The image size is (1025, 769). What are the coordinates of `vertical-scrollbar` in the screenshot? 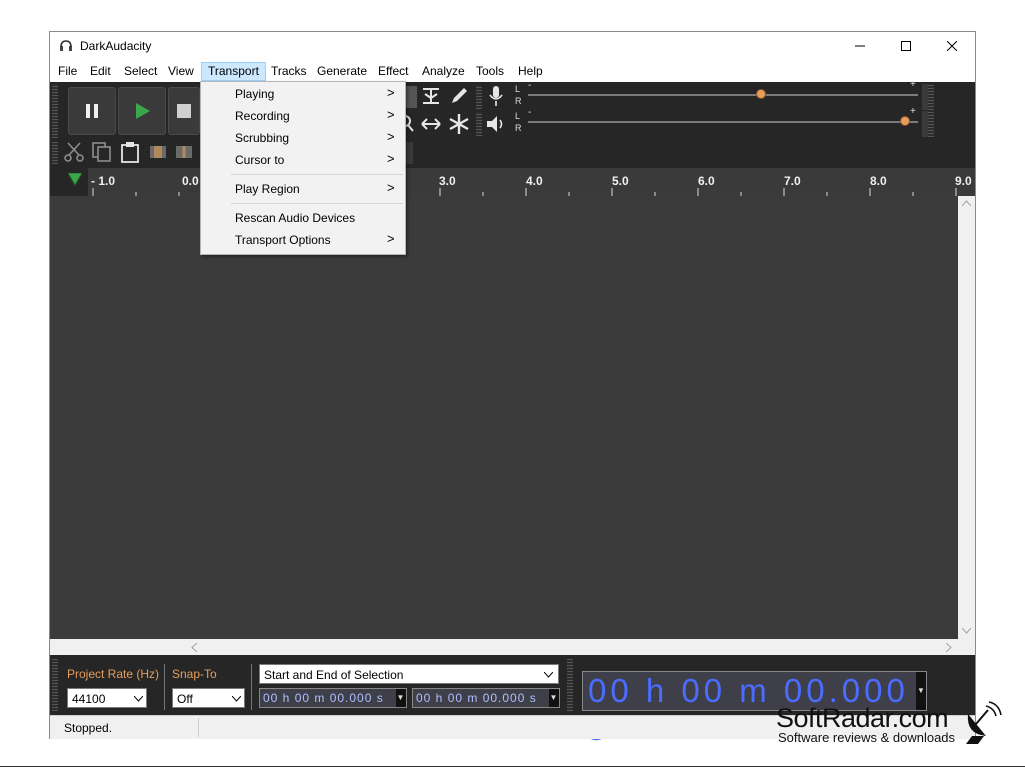 It's located at (966, 417).